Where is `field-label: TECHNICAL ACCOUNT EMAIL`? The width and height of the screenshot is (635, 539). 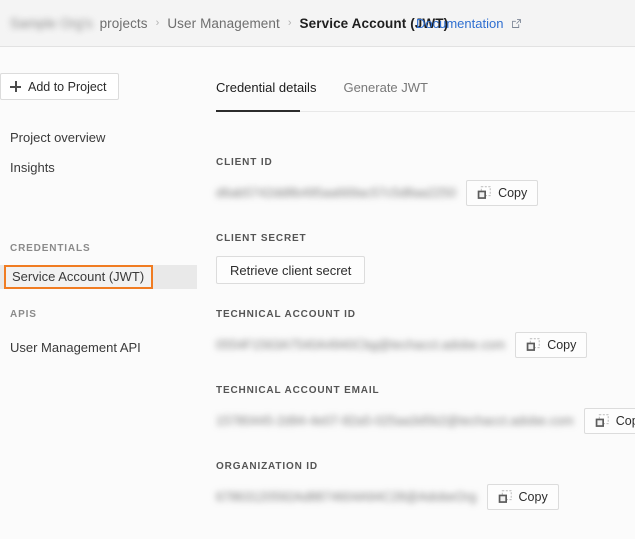
field-label: TECHNICAL ACCOUNT EMAIL is located at coordinates (298, 390).